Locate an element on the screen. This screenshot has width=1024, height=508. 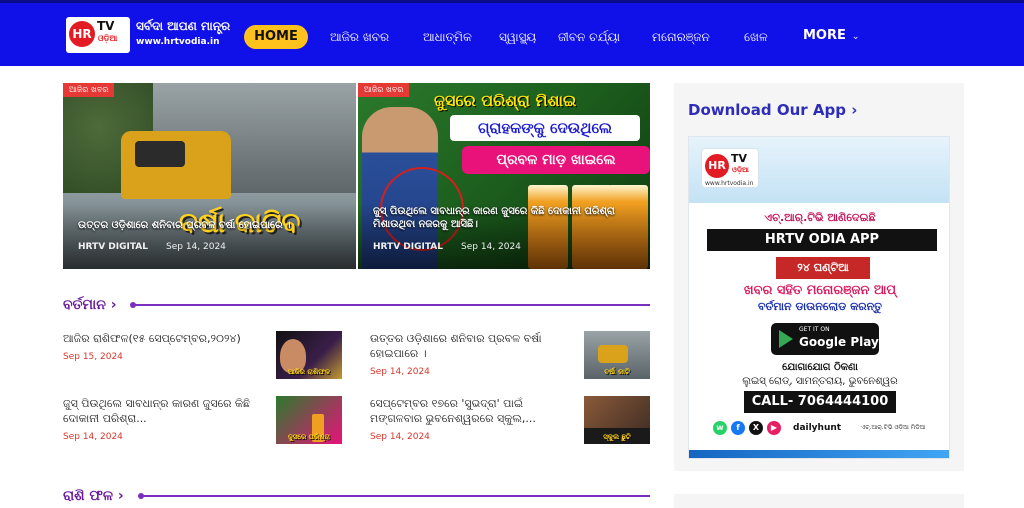
site-tagline: ସର୍ବଦା ଆପଣ ମାନ୍ତ୍ର is located at coordinates (183, 26).